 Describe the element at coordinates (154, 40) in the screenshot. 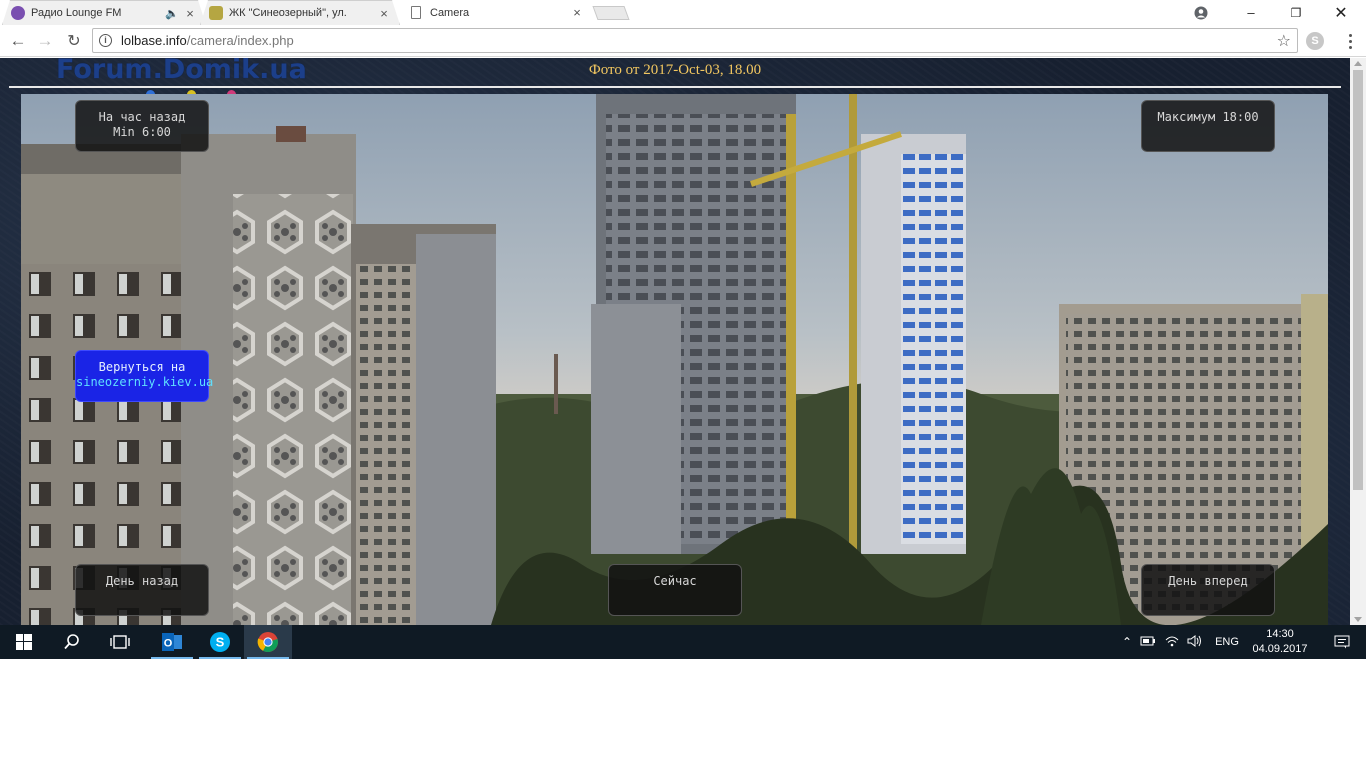

I see `url-host: lolbase.info` at that location.